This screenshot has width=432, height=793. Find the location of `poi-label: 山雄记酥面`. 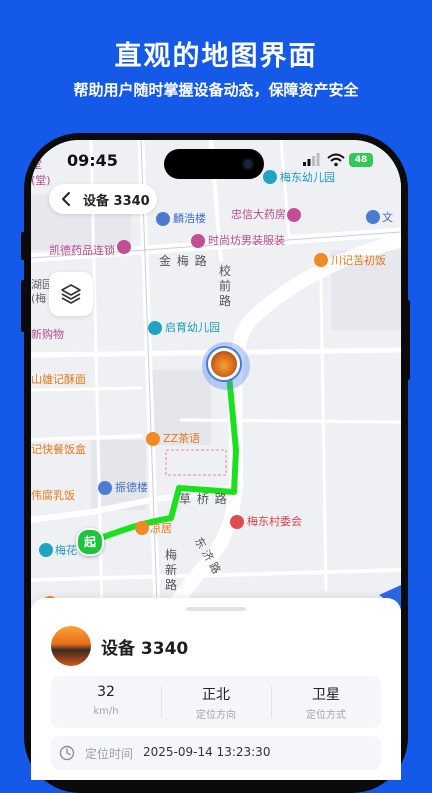

poi-label: 山雄记酥面 is located at coordinates (58, 379).